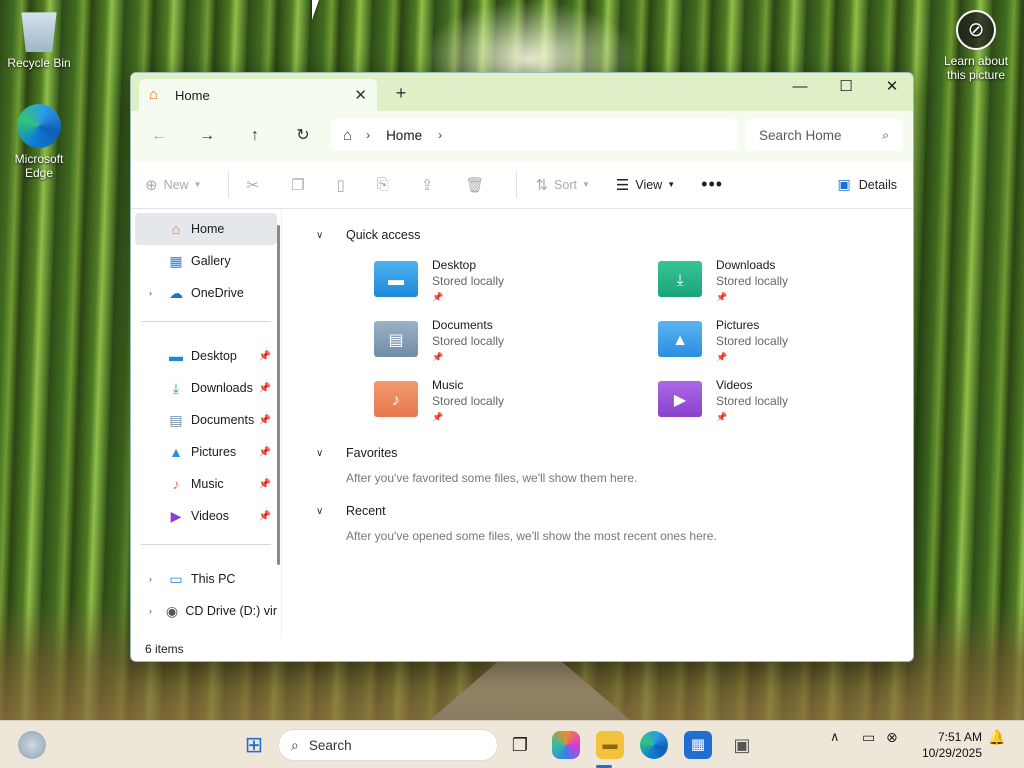 The height and width of the screenshot is (768, 1024). I want to click on app-installer-icon: ▣, so click(742, 745).